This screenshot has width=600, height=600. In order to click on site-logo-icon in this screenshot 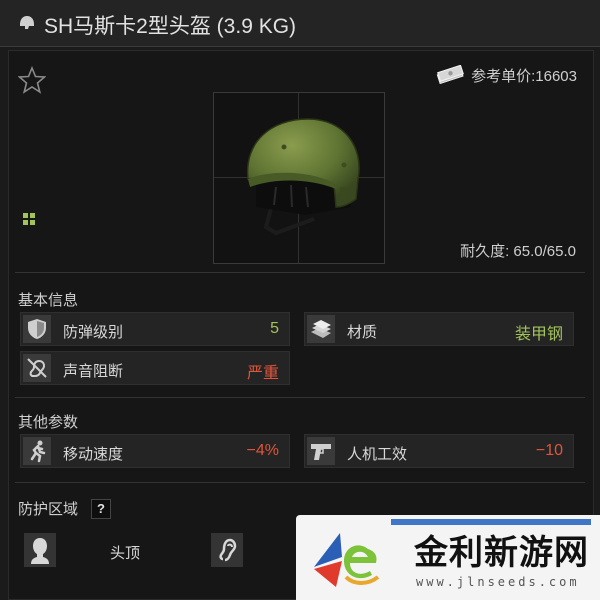, I will do `click(347, 560)`.